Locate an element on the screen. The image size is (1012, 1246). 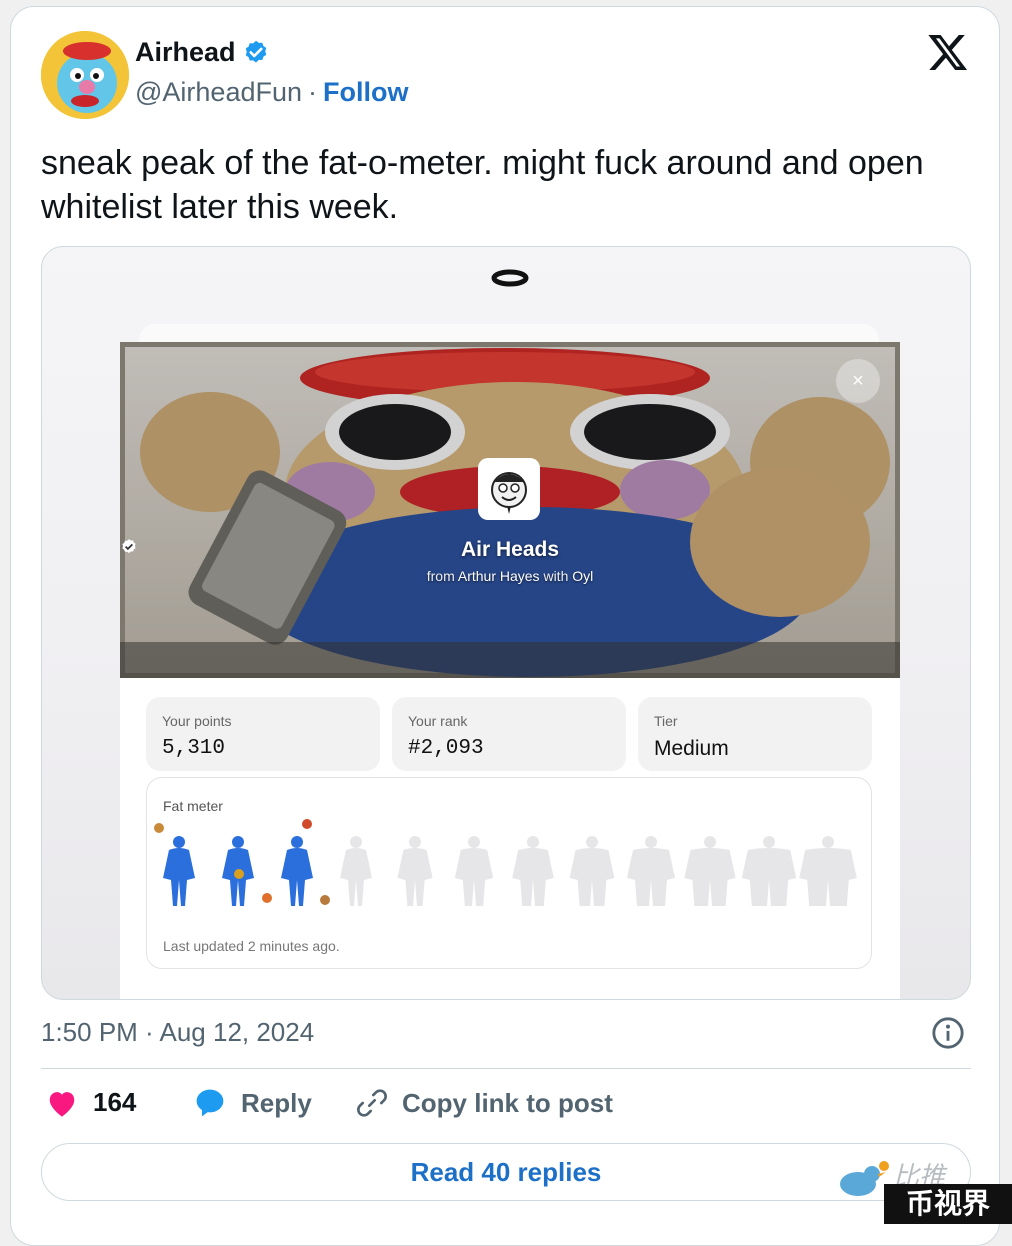
collection-subtitle: from Arthur Hayes with Oyl is located at coordinates (510, 576).